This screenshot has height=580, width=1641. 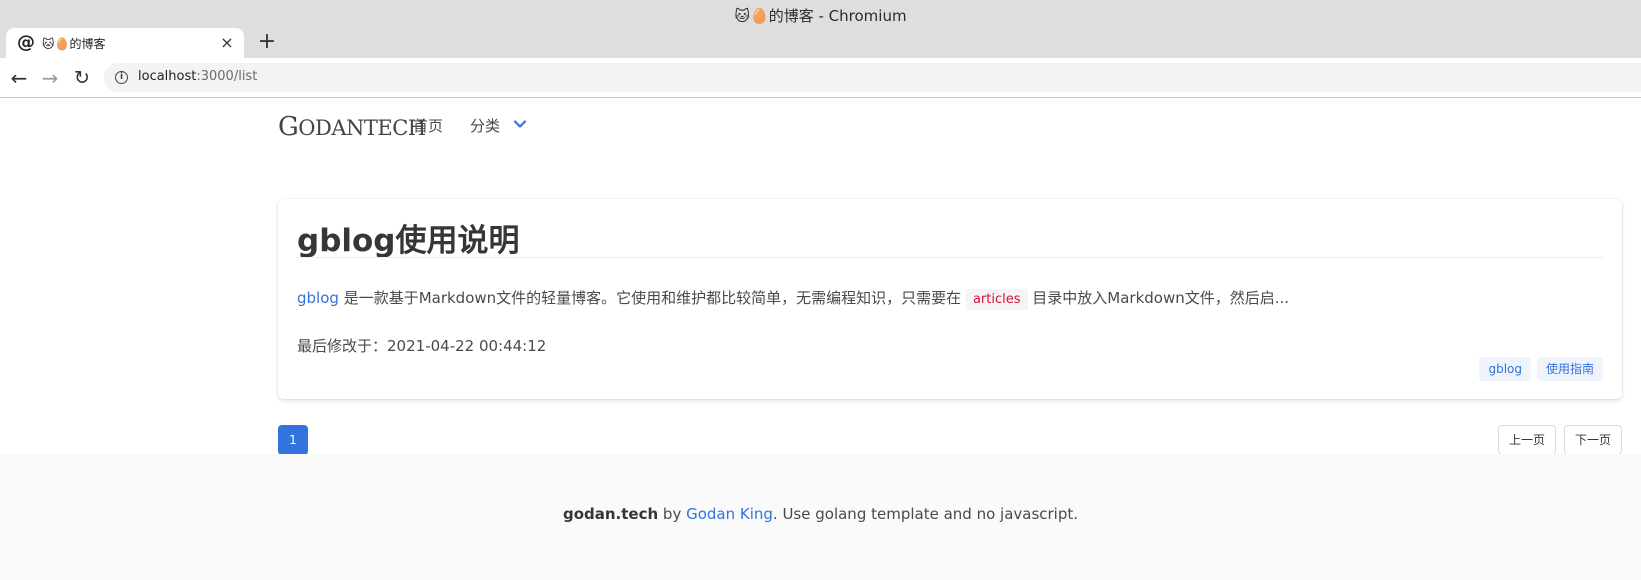 I want to click on logo-text: ODANTECH, so click(x=362, y=128).